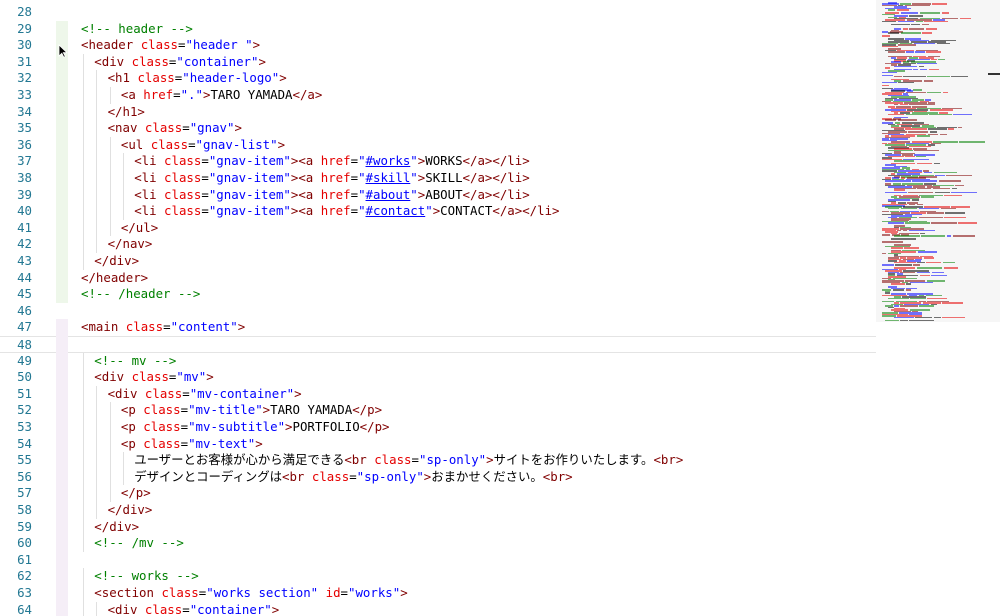 The width and height of the screenshot is (1000, 616). Describe the element at coordinates (440, 377) in the screenshot. I see `code-line: 50 <div class="mv">` at that location.